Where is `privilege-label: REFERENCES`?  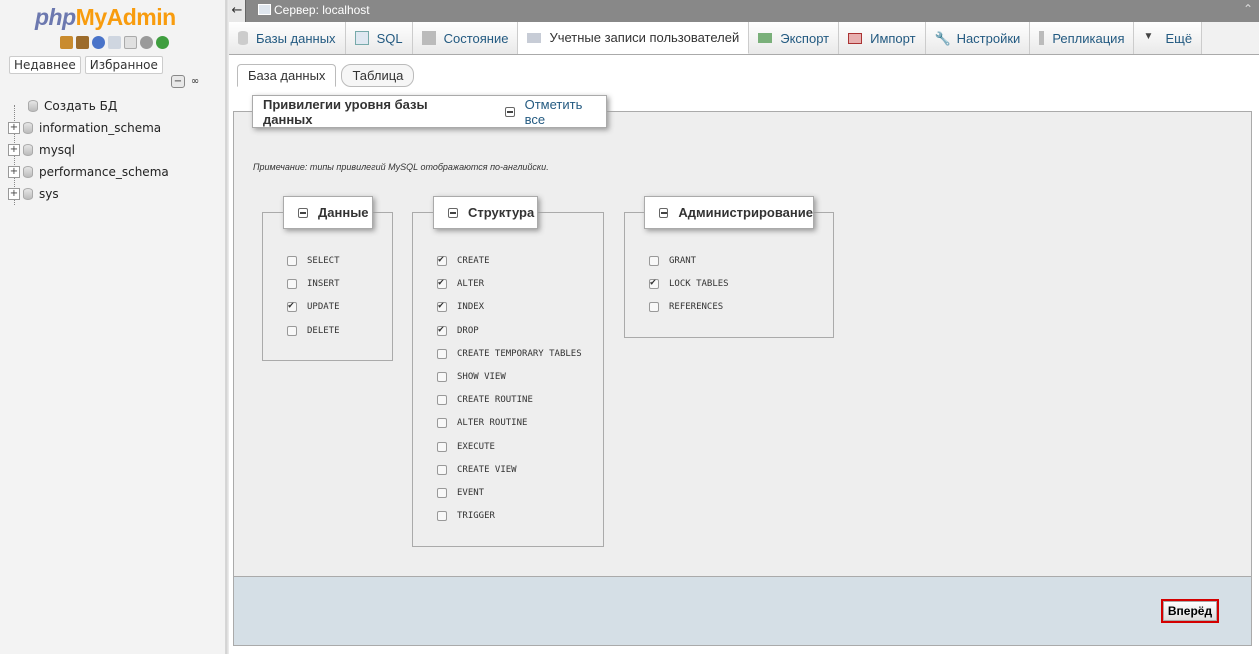 privilege-label: REFERENCES is located at coordinates (696, 307).